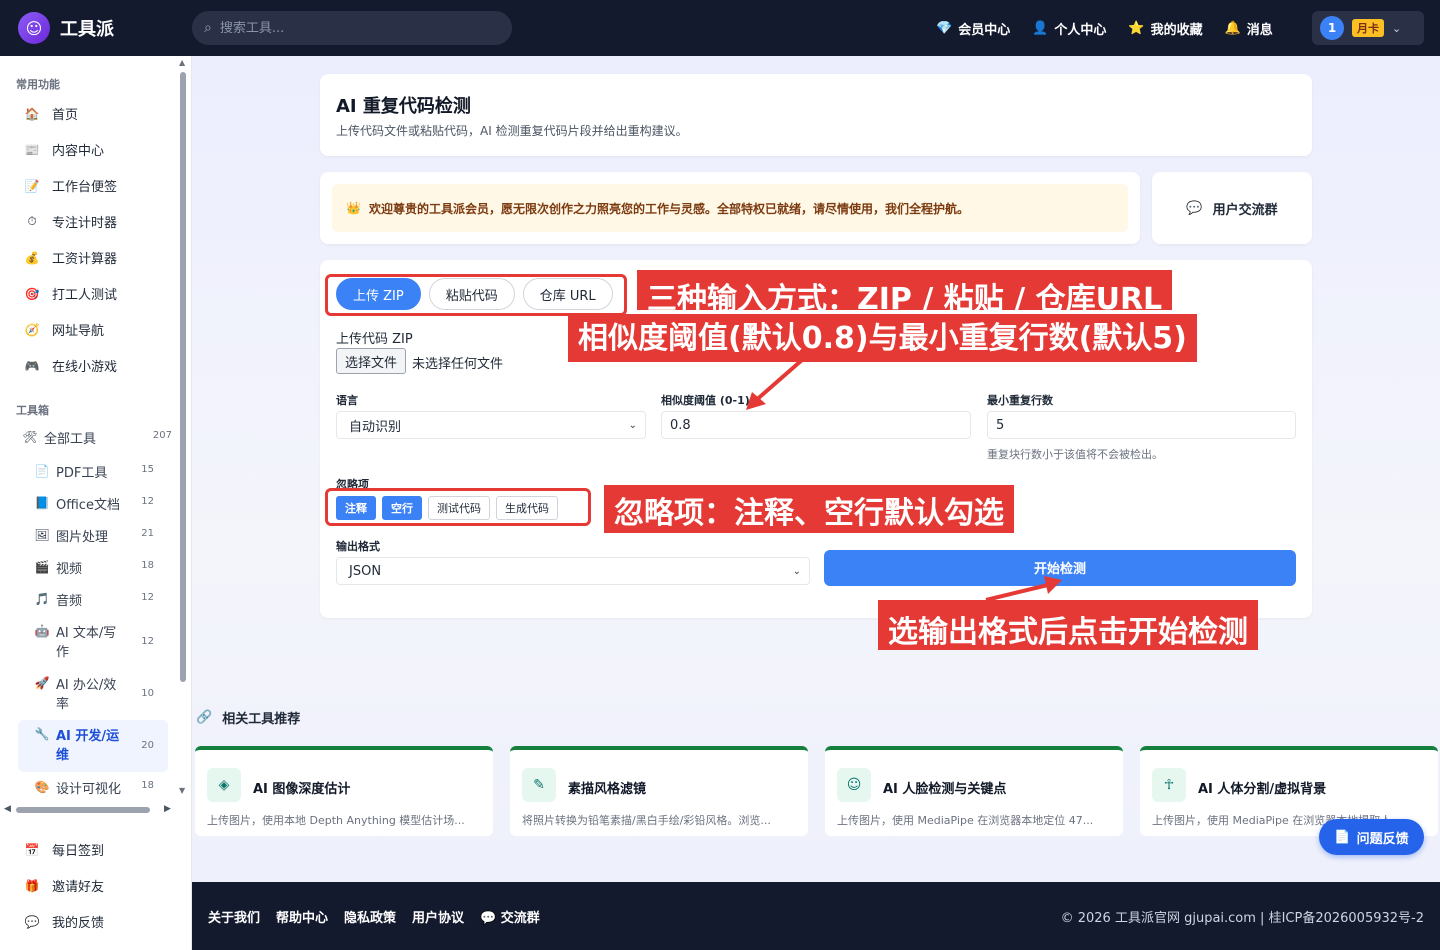 The image size is (1440, 950). Describe the element at coordinates (1232, 28) in the screenshot. I see `bell-icon: 🔔` at that location.